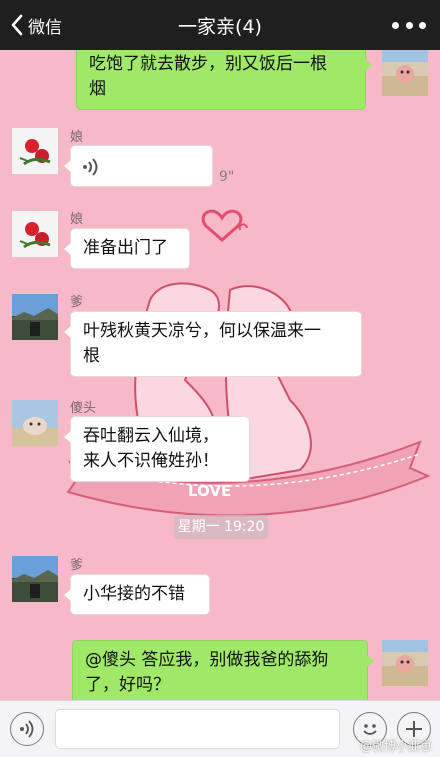 The image size is (440, 757). I want to click on back-button: 微信, so click(36, 25).